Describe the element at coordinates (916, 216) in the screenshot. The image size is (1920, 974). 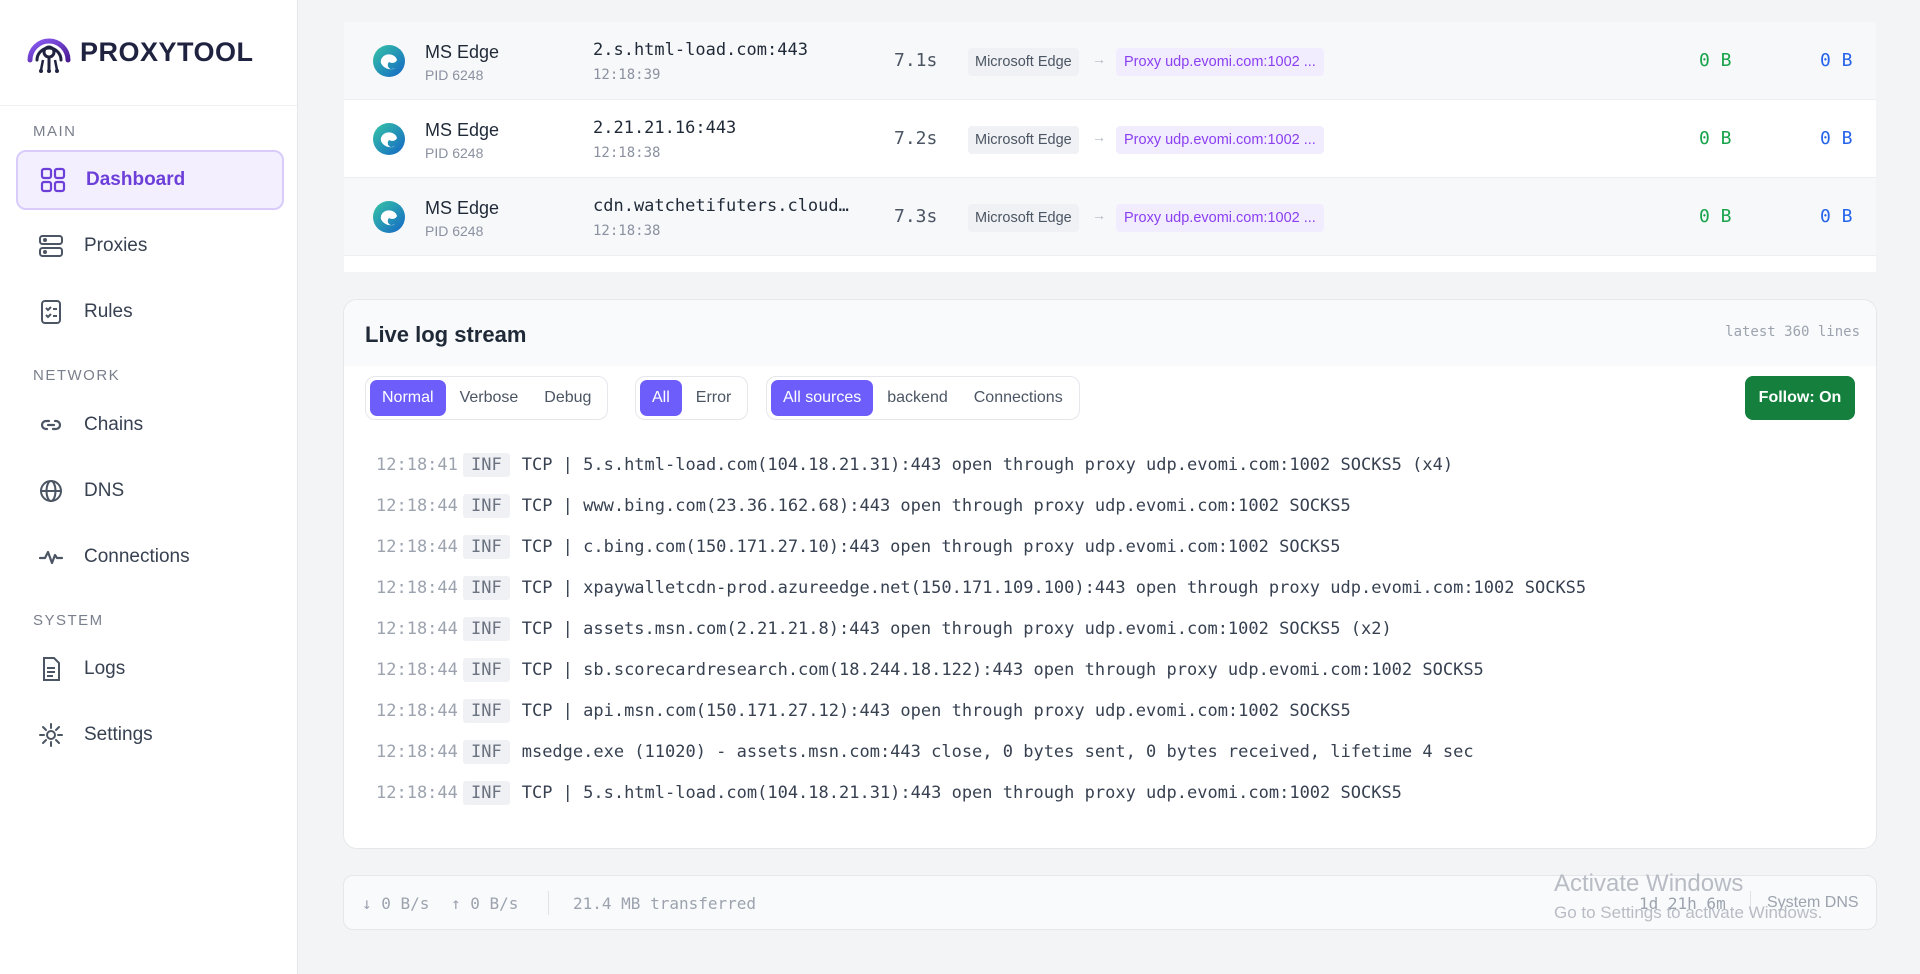
I see `duration: 7.3s` at that location.